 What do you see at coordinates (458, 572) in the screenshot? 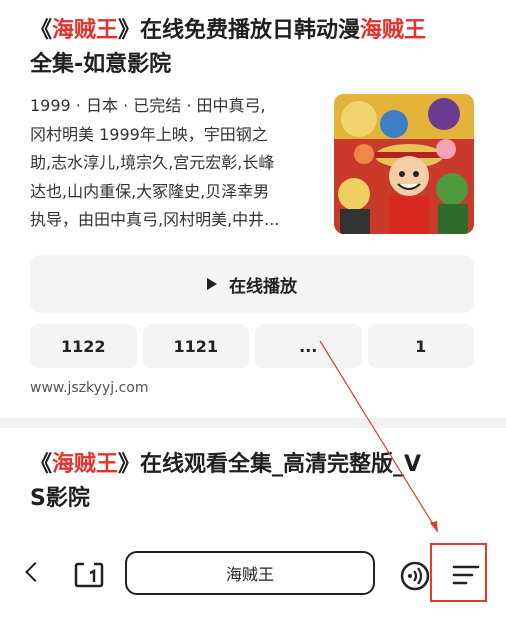
I see `annotation-highlight-box` at bounding box center [458, 572].